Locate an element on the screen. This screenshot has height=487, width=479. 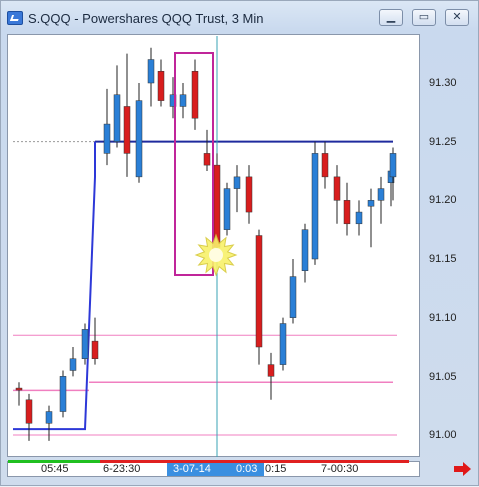
trend-line is located at coordinates (54, 286).